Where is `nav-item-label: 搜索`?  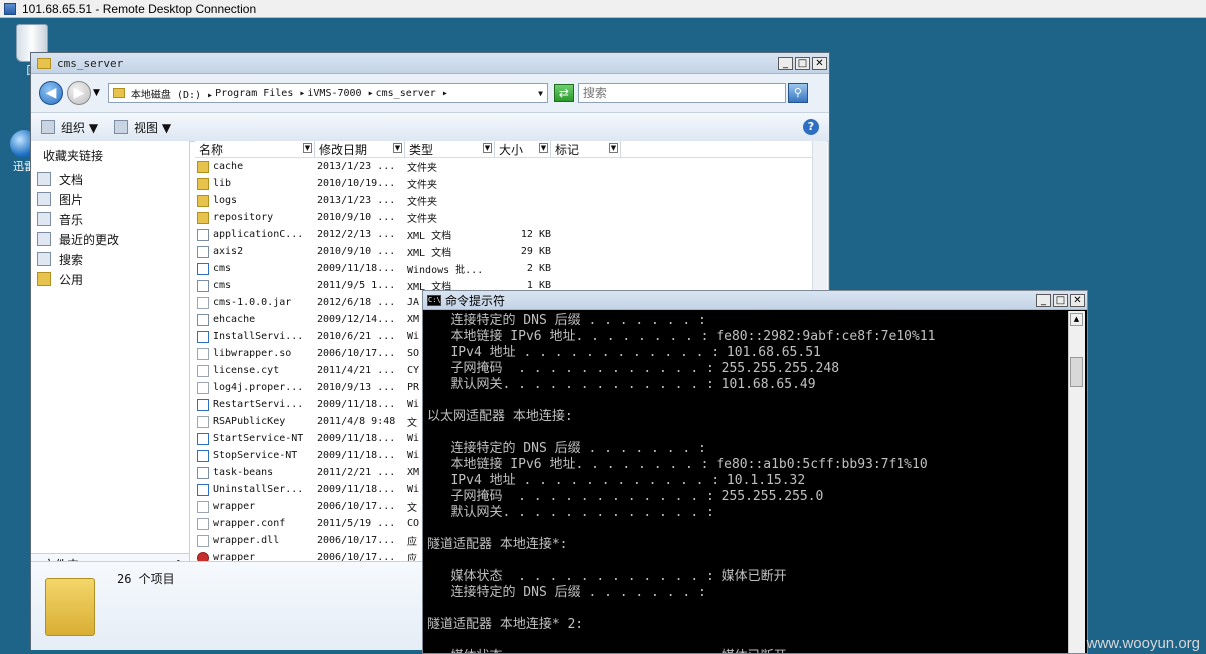 nav-item-label: 搜索 is located at coordinates (71, 259).